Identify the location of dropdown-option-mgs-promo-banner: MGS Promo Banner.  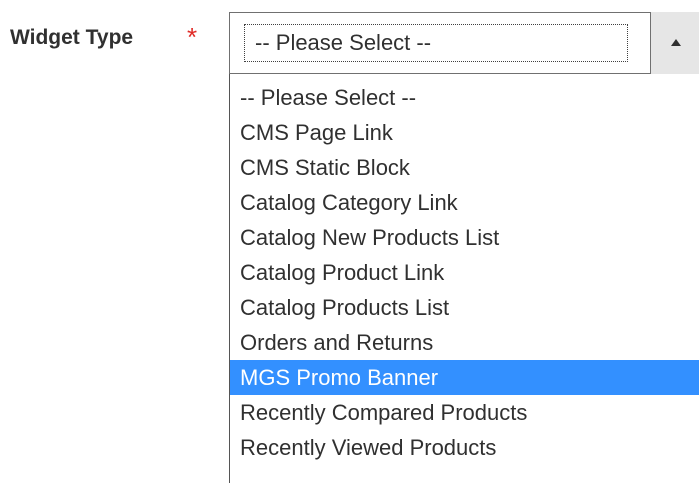
(464, 377).